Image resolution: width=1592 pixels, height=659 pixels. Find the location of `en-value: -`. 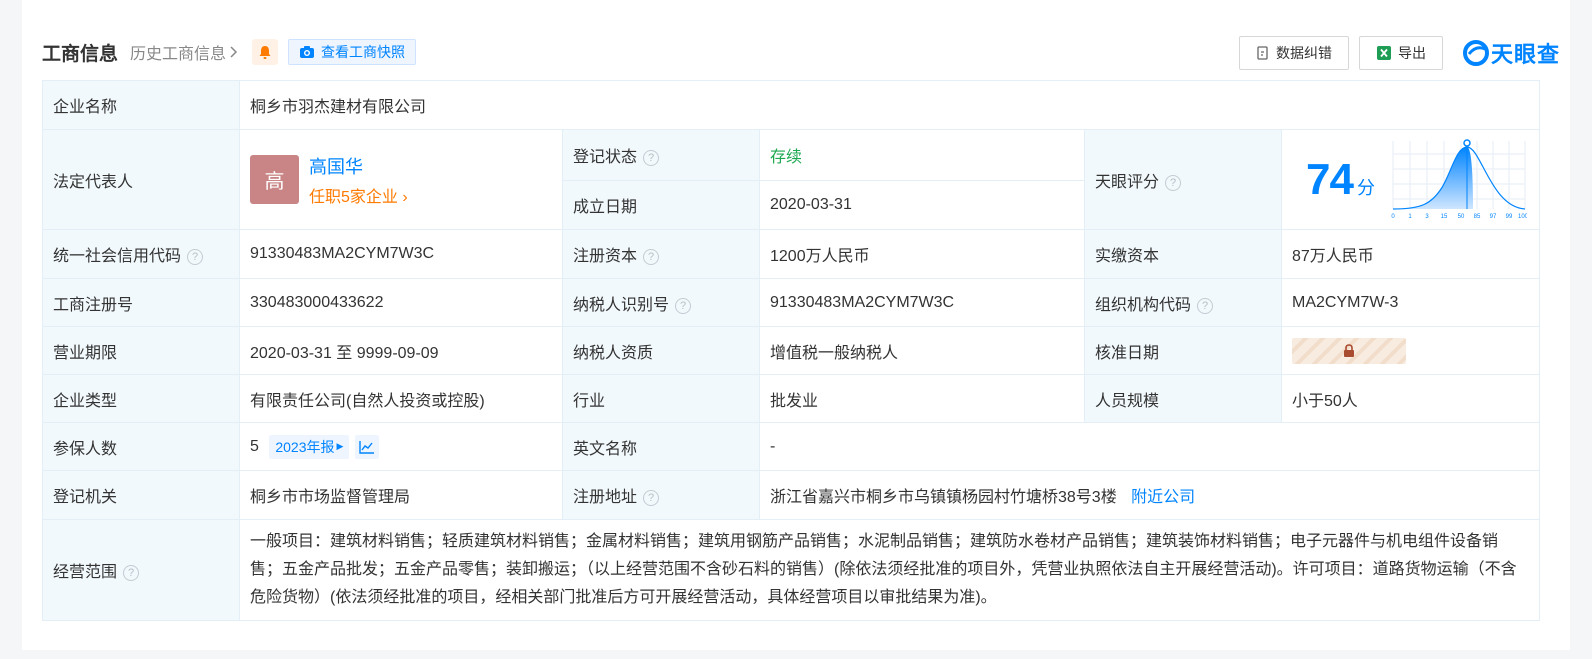

en-value: - is located at coordinates (1149, 446).